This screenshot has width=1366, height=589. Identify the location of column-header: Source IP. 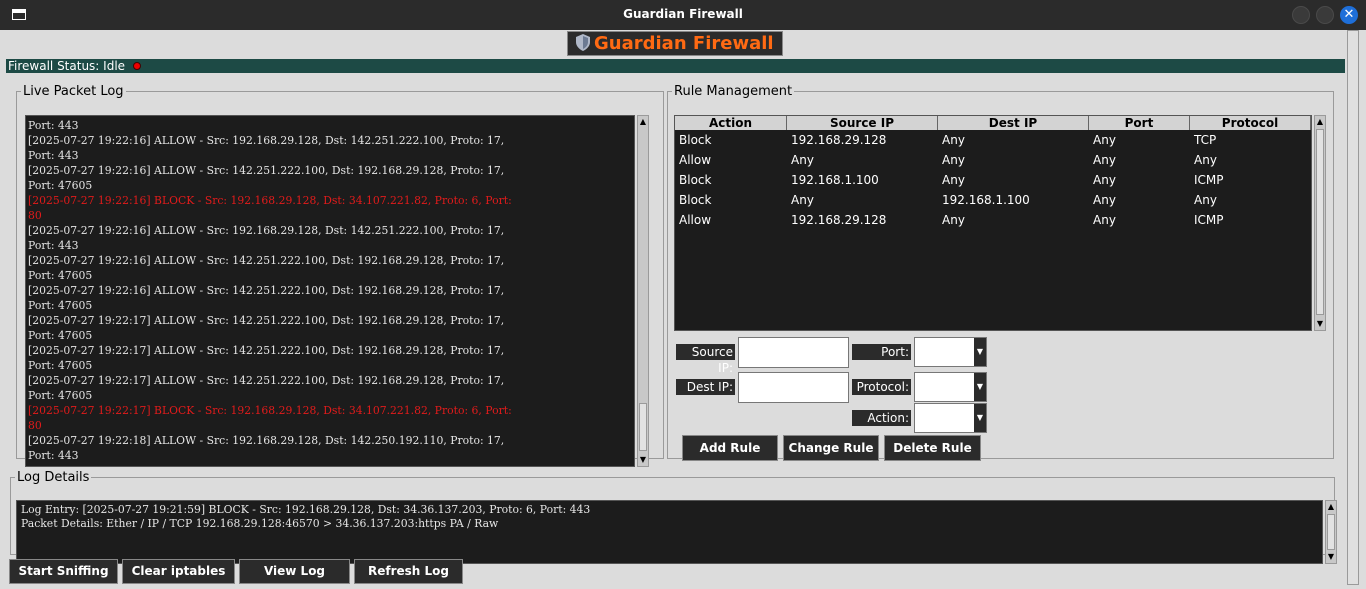
(862, 123).